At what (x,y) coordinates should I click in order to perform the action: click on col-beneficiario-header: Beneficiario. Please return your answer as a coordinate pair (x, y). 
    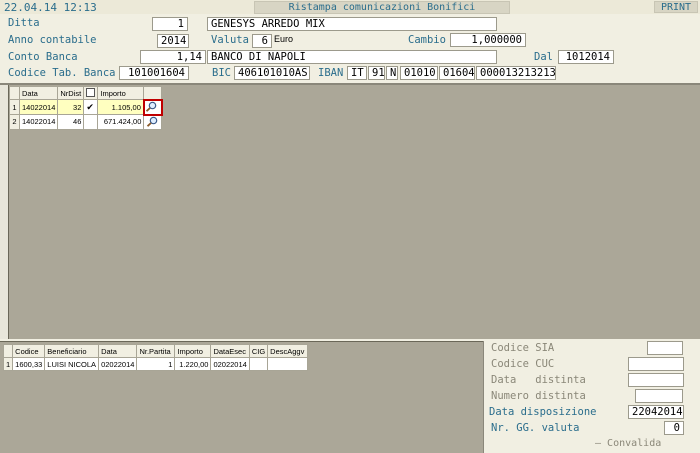
    Looking at the image, I should click on (72, 351).